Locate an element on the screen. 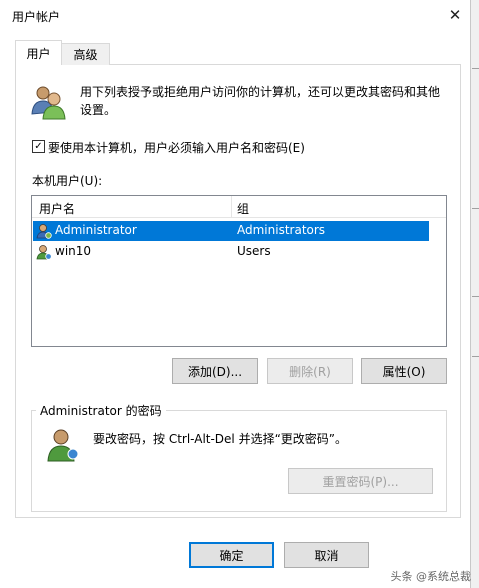 The image size is (479, 588). user-avatar-icon is located at coordinates (64, 445).